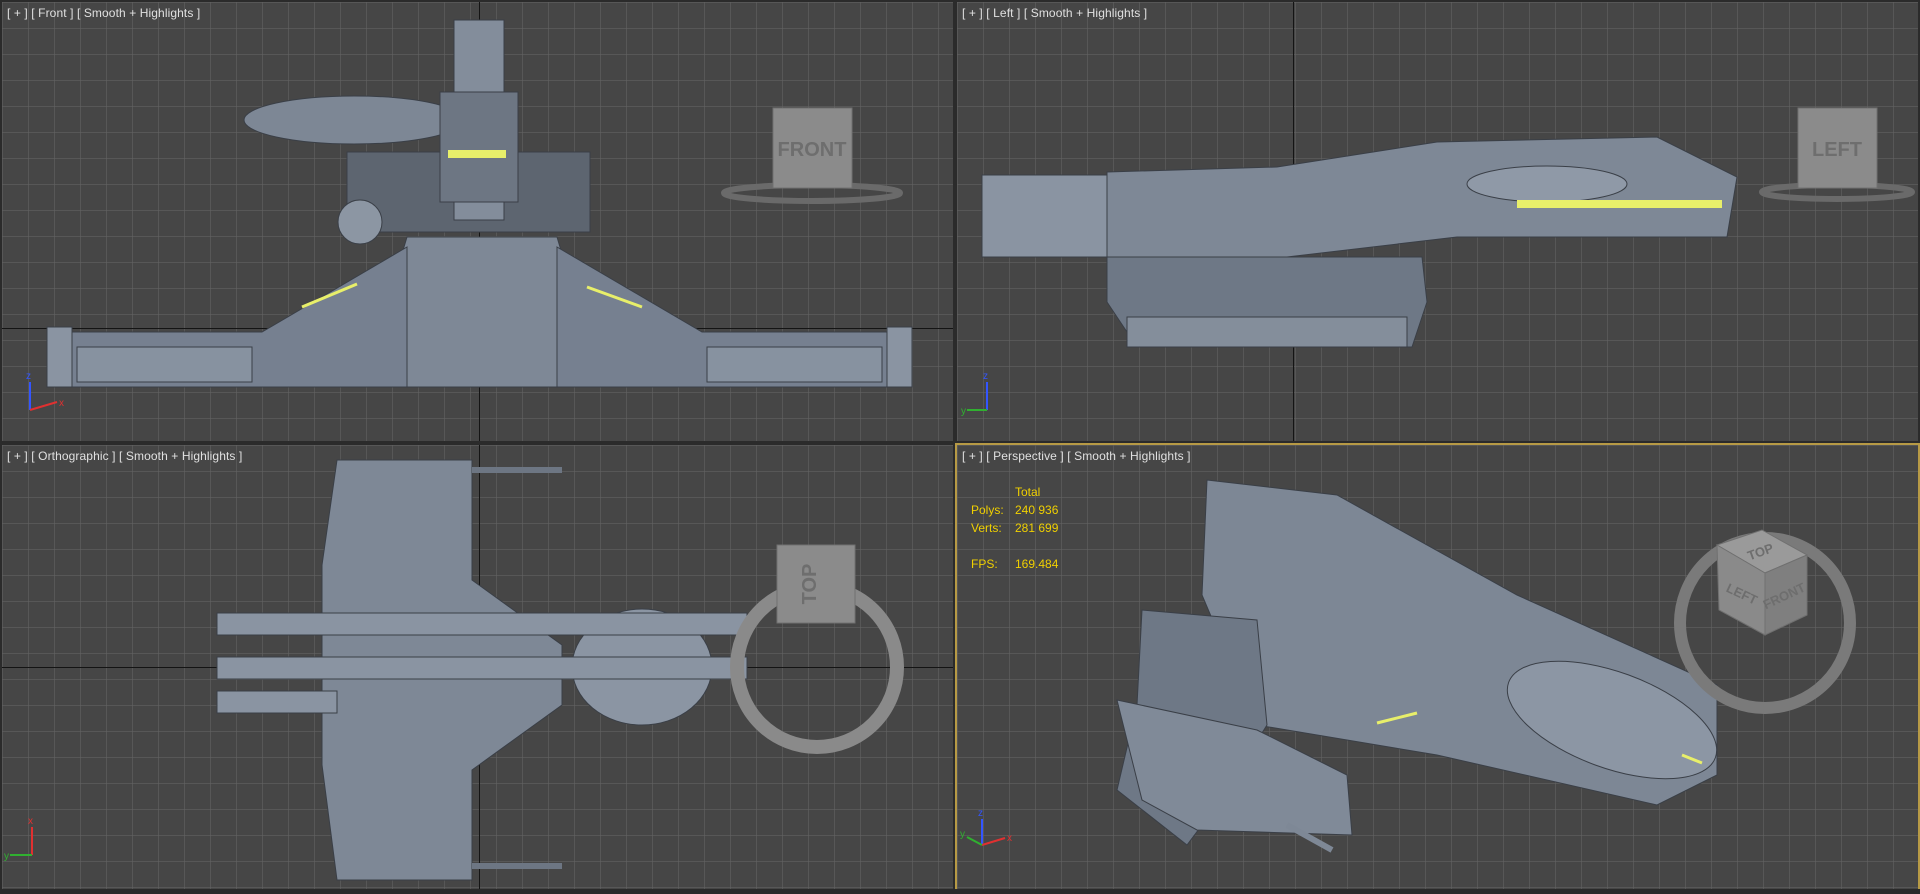 The width and height of the screenshot is (1920, 894). I want to click on left-glow, so click(1619, 204).